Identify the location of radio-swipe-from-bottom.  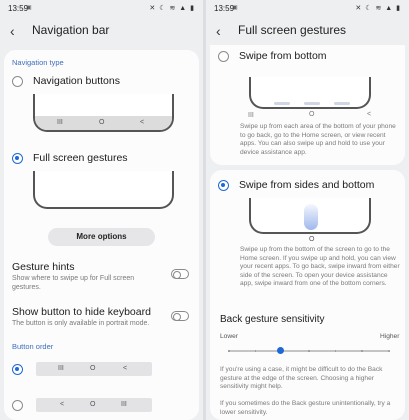
(223, 56).